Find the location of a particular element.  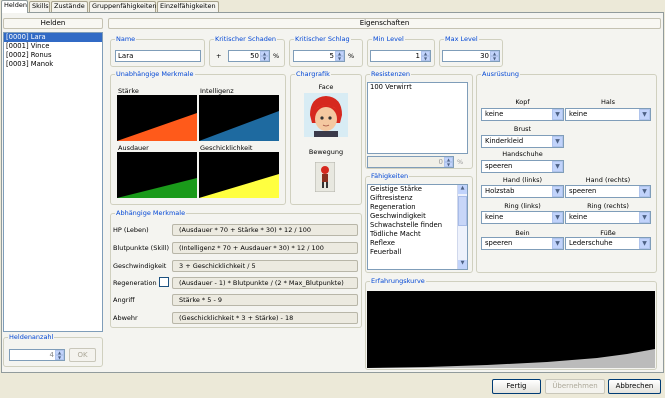

experience-curve-graph is located at coordinates (511, 329).